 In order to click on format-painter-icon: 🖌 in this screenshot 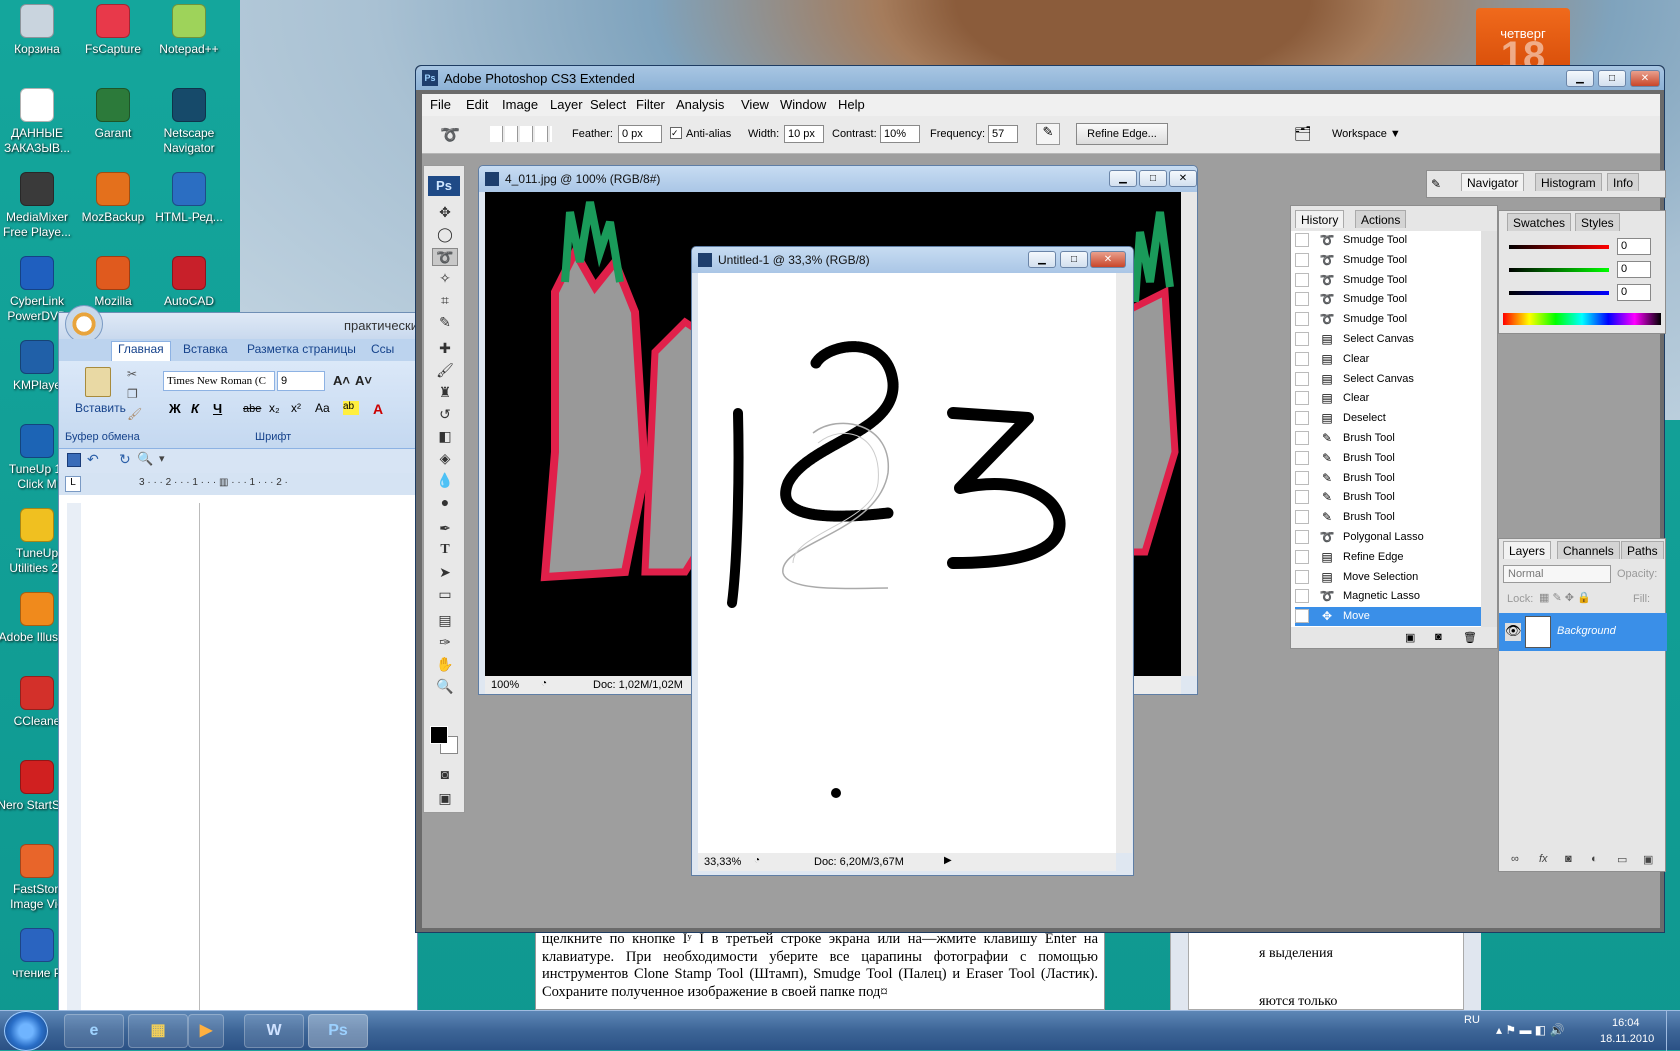, I will do `click(134, 414)`.